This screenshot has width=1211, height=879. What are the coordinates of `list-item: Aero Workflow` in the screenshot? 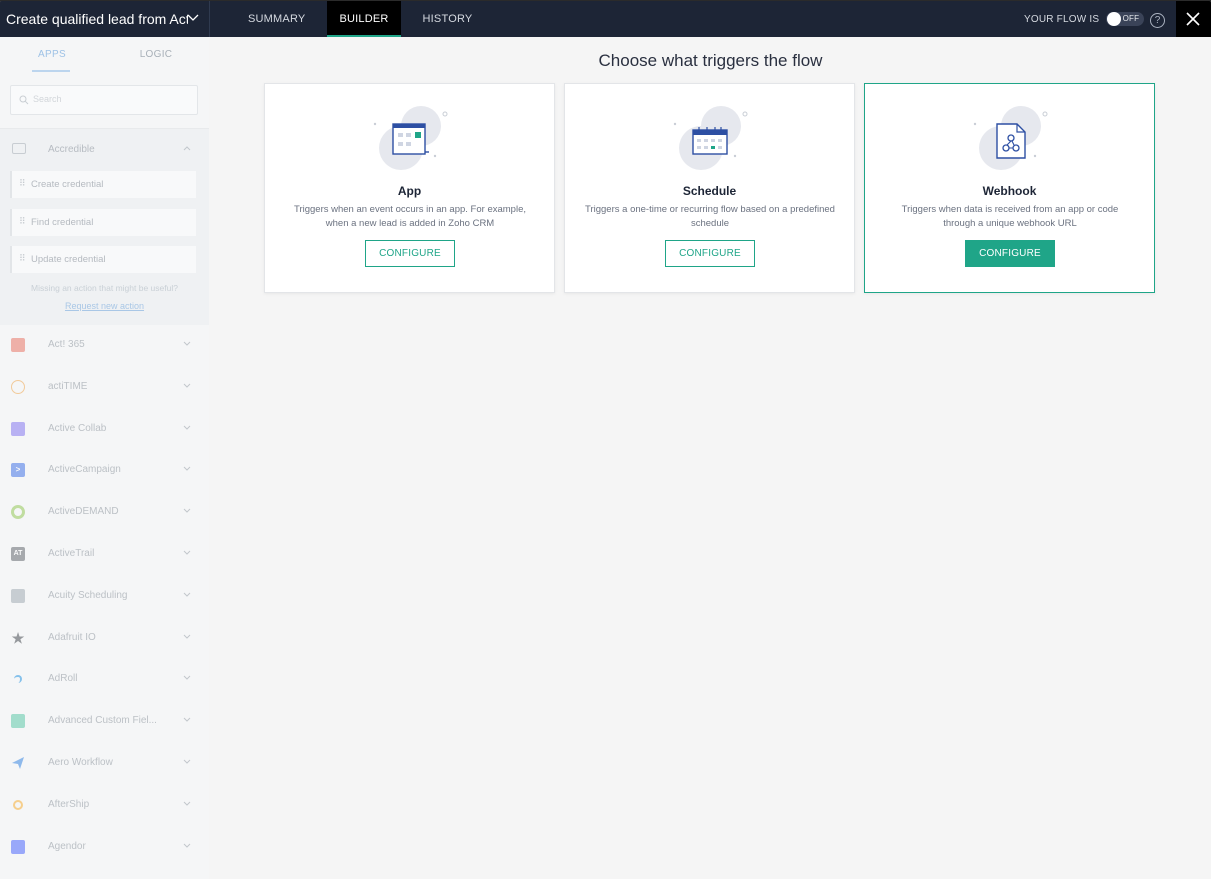 It's located at (104, 763).